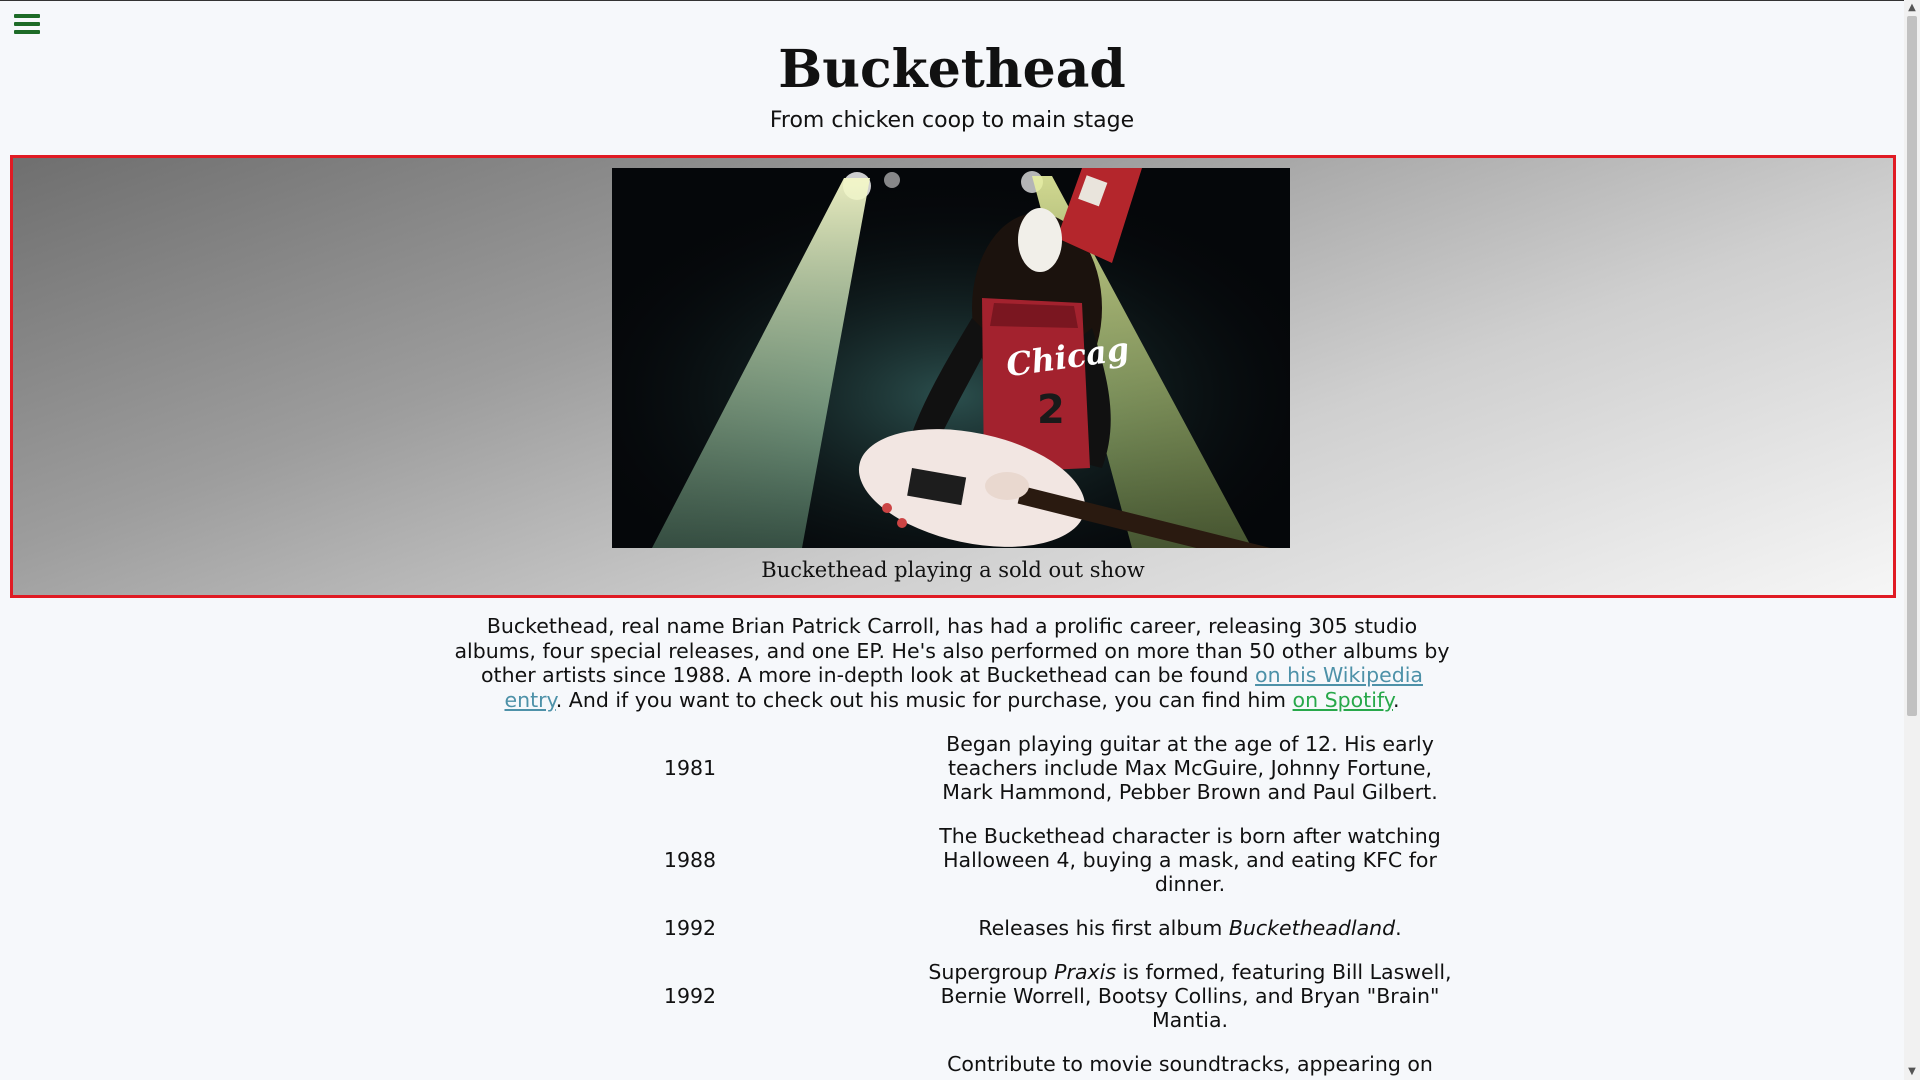  I want to click on chevron-down-icon: ▼, so click(1912, 1072).